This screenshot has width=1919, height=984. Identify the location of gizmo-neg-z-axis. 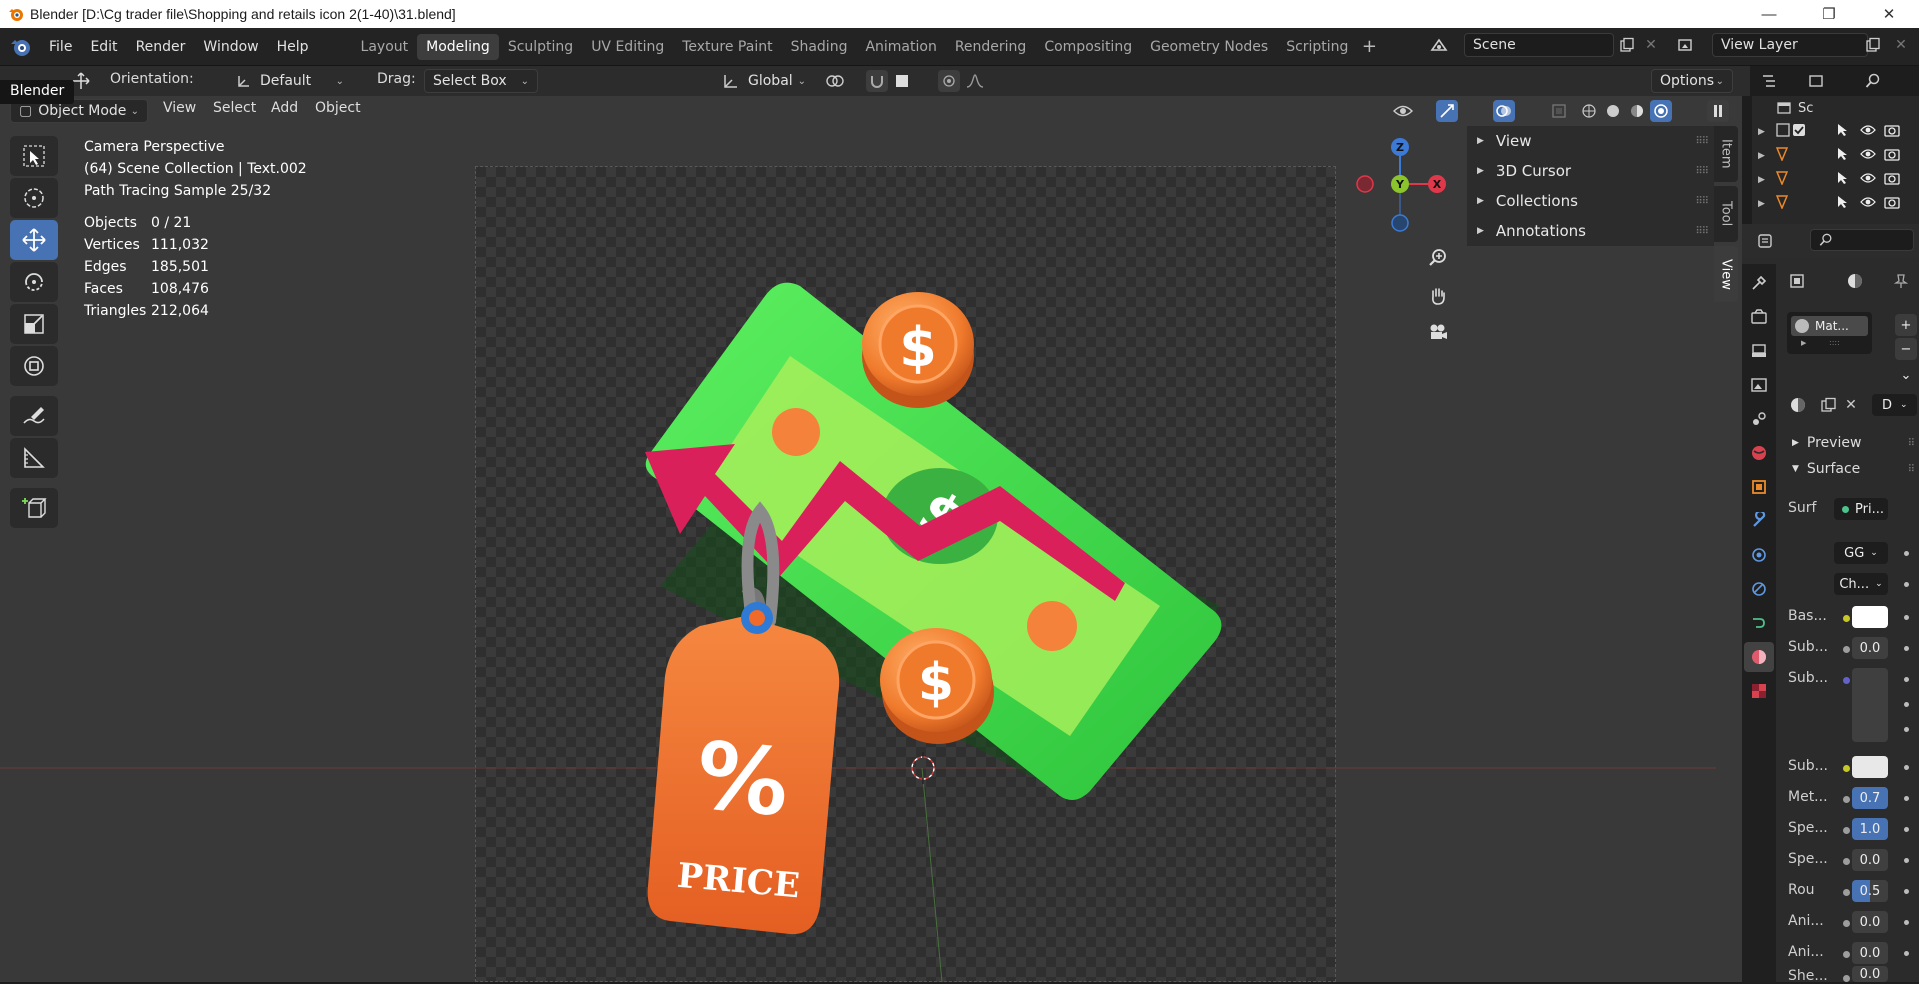
(1400, 223).